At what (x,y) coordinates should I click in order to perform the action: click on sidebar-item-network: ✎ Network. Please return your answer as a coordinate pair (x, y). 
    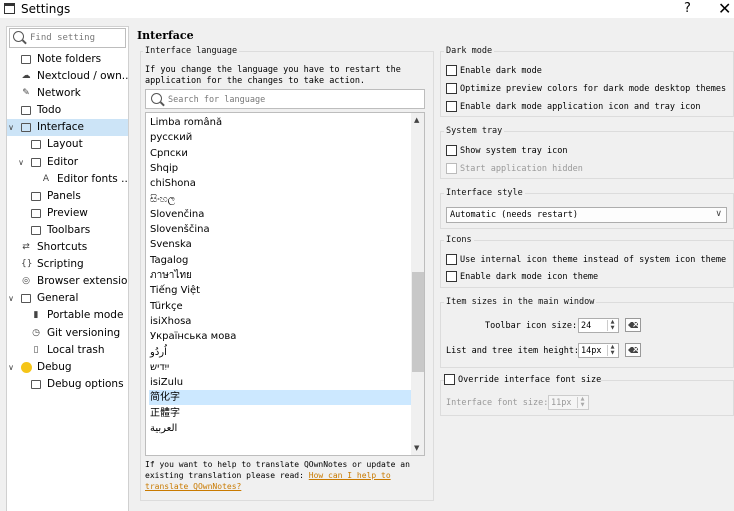
    Looking at the image, I should click on (67, 93).